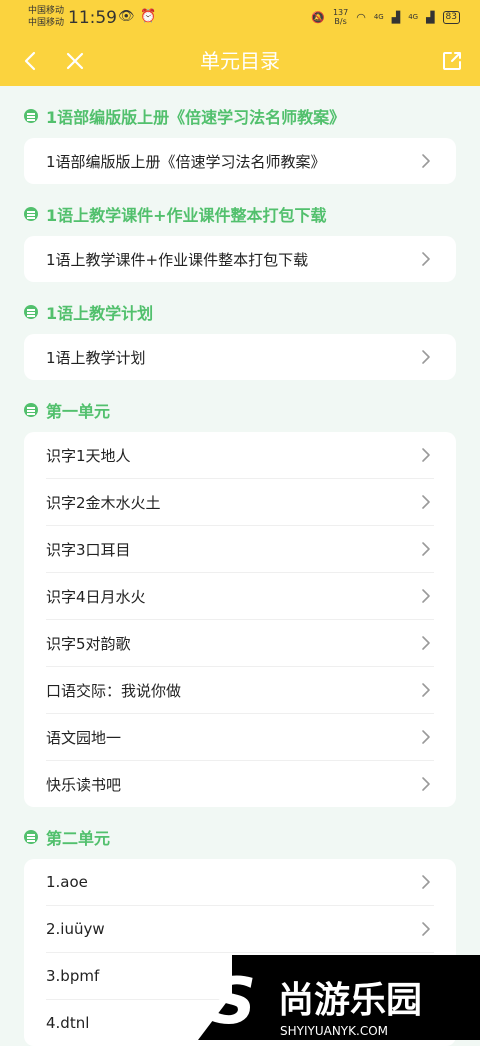 The image size is (480, 1046). What do you see at coordinates (88, 643) in the screenshot?
I see `lesson-label: 识字5对韵歌` at bounding box center [88, 643].